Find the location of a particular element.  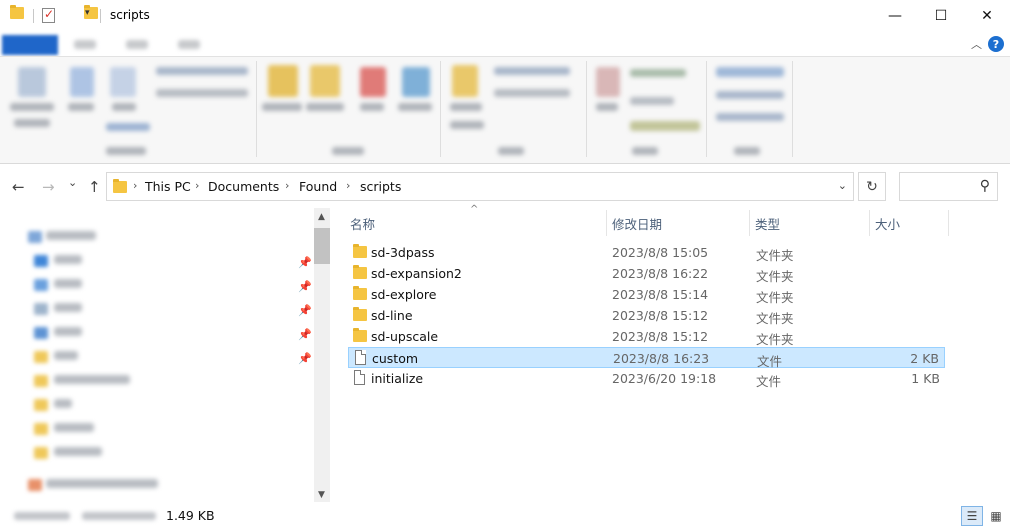

nav-scrollbar: ▲ ▼ is located at coordinates (322, 355).